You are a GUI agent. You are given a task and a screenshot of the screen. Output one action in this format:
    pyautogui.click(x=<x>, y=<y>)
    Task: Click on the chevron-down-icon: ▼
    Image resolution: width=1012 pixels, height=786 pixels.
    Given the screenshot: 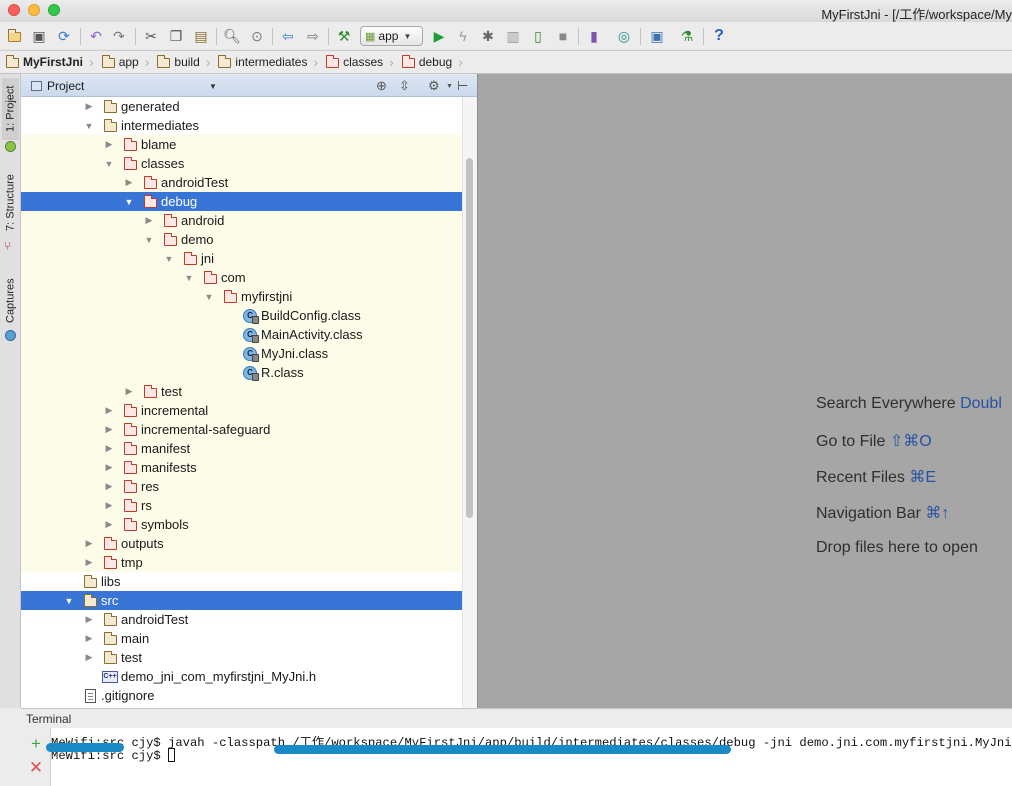 What is the action you would take?
    pyautogui.click(x=449, y=86)
    